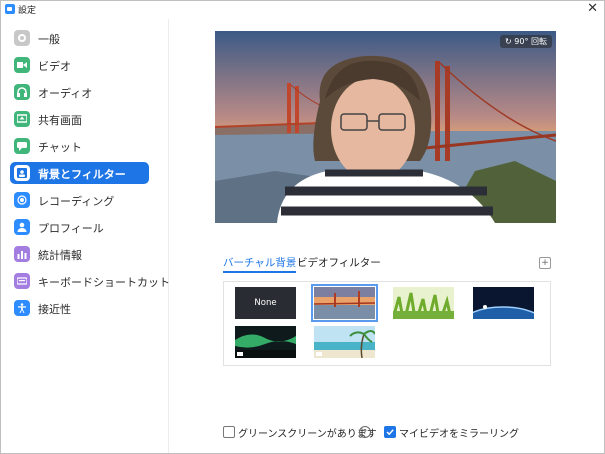 This screenshot has height=454, width=605. Describe the element at coordinates (104, 282) in the screenshot. I see `sidebar-item-label: キーボードショートカット` at that location.